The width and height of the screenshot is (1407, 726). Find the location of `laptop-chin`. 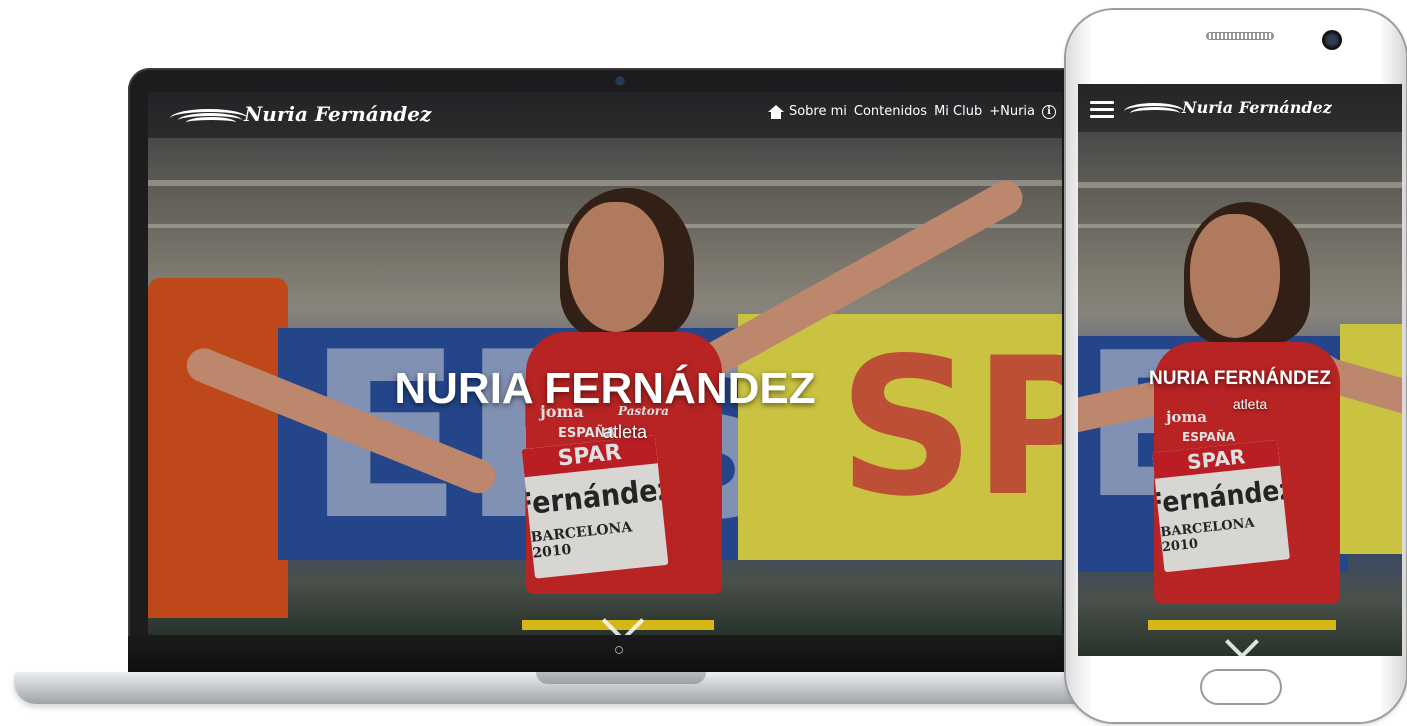

laptop-chin is located at coordinates (608, 654).